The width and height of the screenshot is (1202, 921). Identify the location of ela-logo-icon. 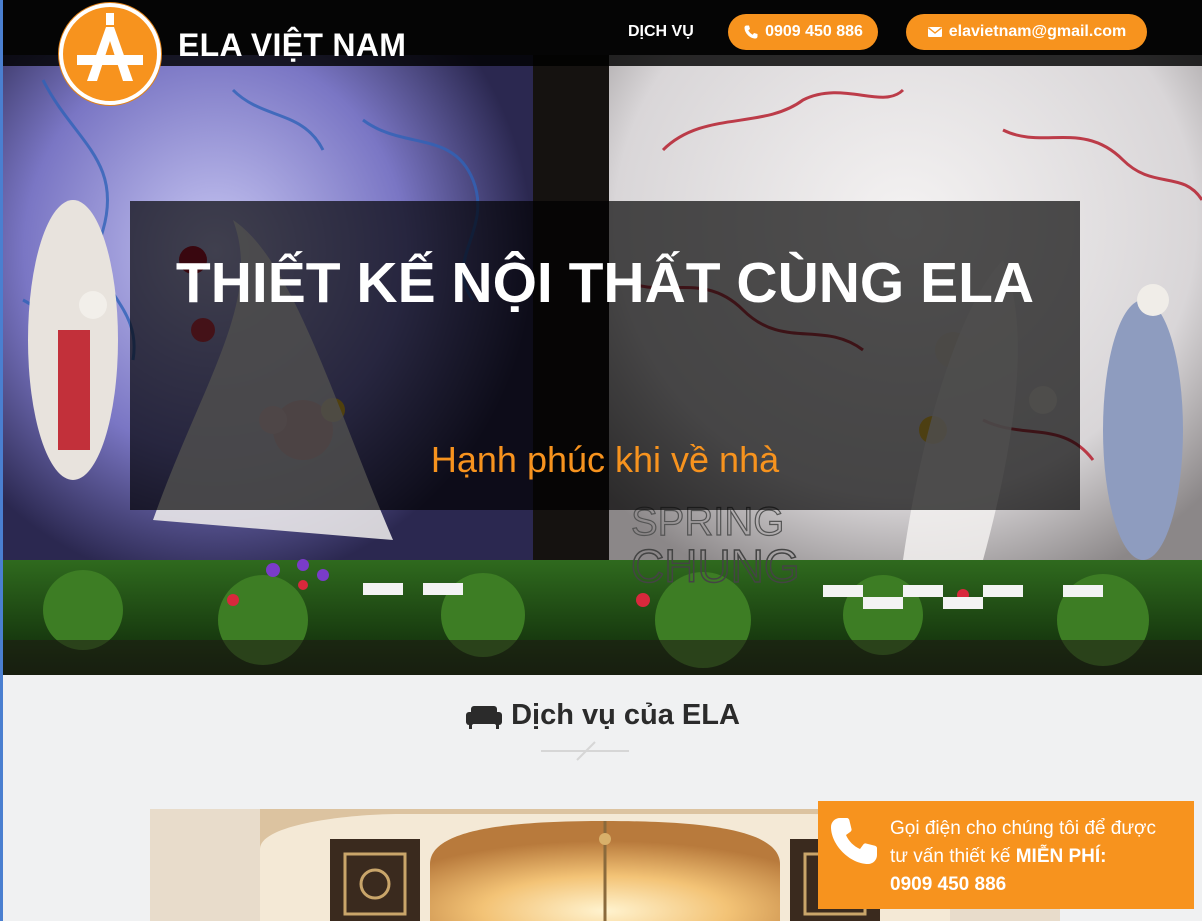
(110, 47).